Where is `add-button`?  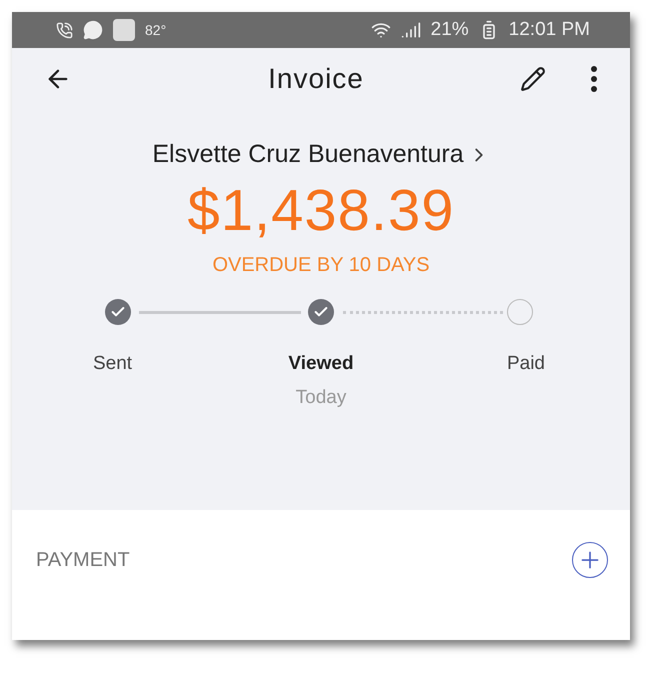
add-button is located at coordinates (590, 560).